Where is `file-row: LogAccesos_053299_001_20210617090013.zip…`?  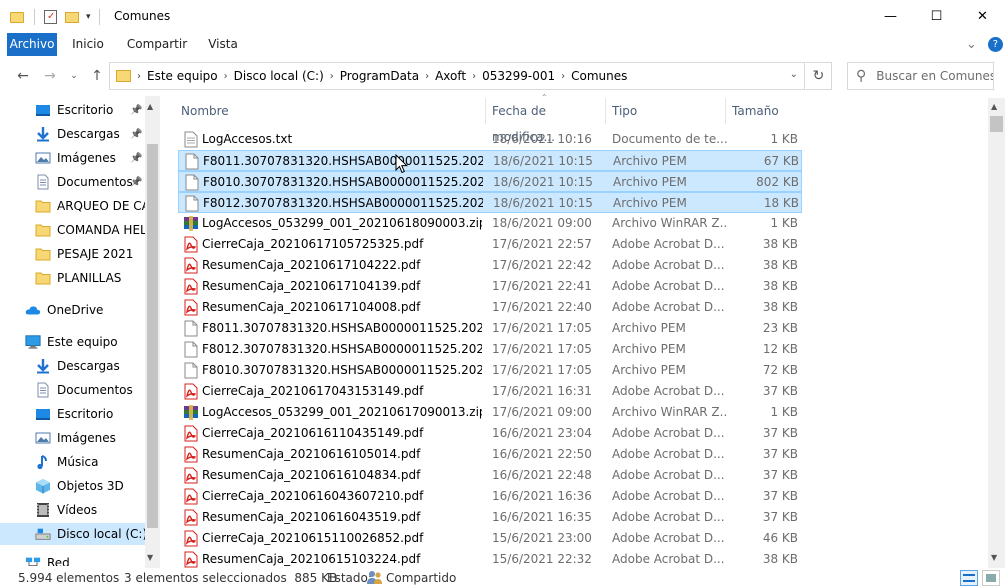 file-row: LogAccesos_053299_001_20210617090013.zip… is located at coordinates (490, 412).